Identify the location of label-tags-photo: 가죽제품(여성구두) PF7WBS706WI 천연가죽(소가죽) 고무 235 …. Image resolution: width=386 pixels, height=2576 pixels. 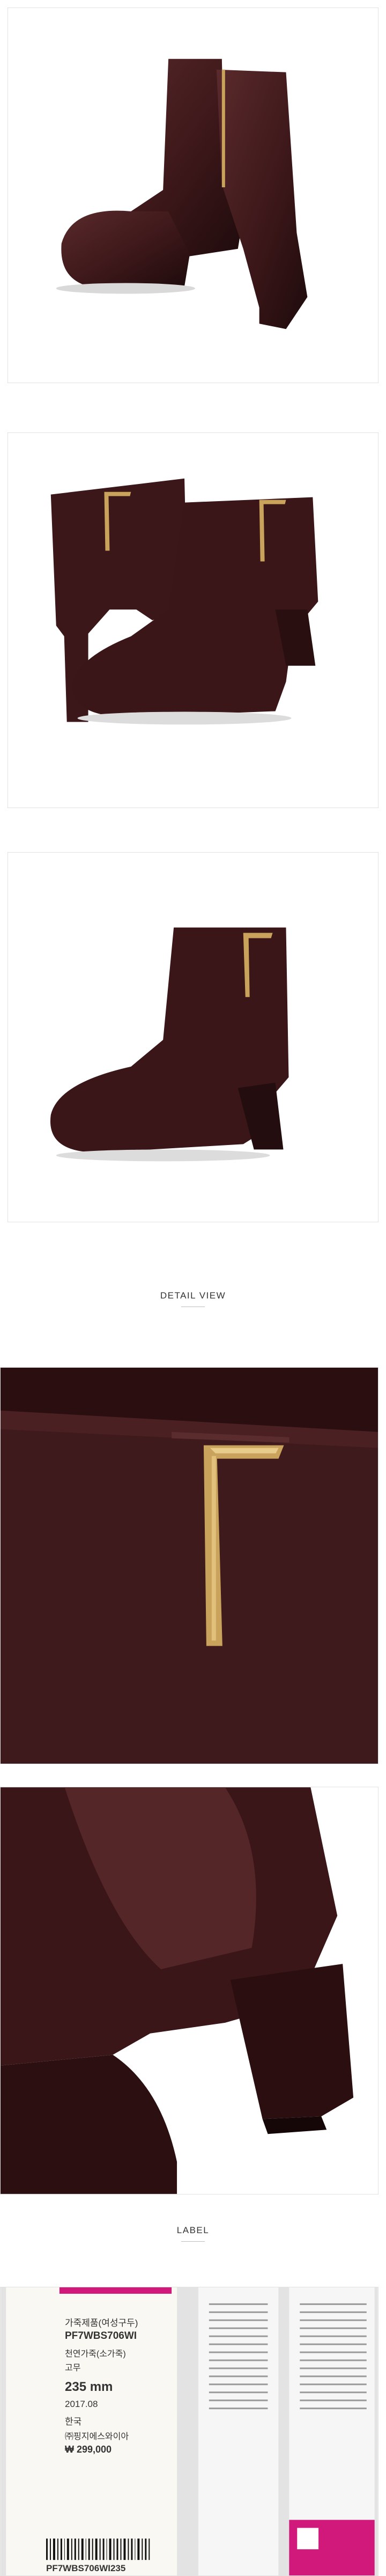
(189, 2431).